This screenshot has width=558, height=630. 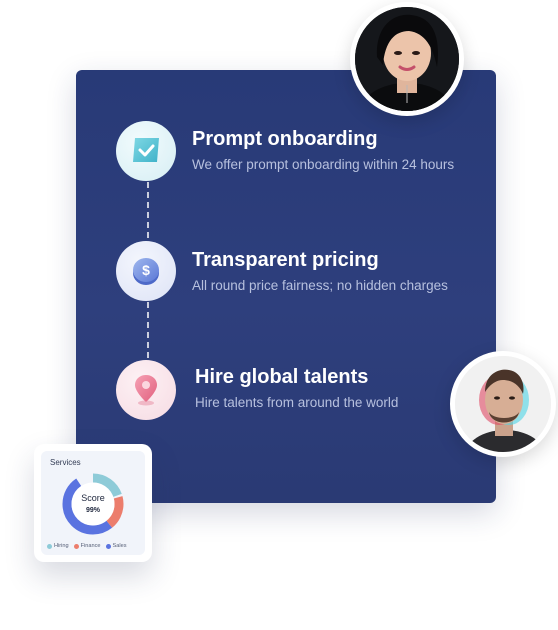 What do you see at coordinates (119, 546) in the screenshot?
I see `legend-label: Sales` at bounding box center [119, 546].